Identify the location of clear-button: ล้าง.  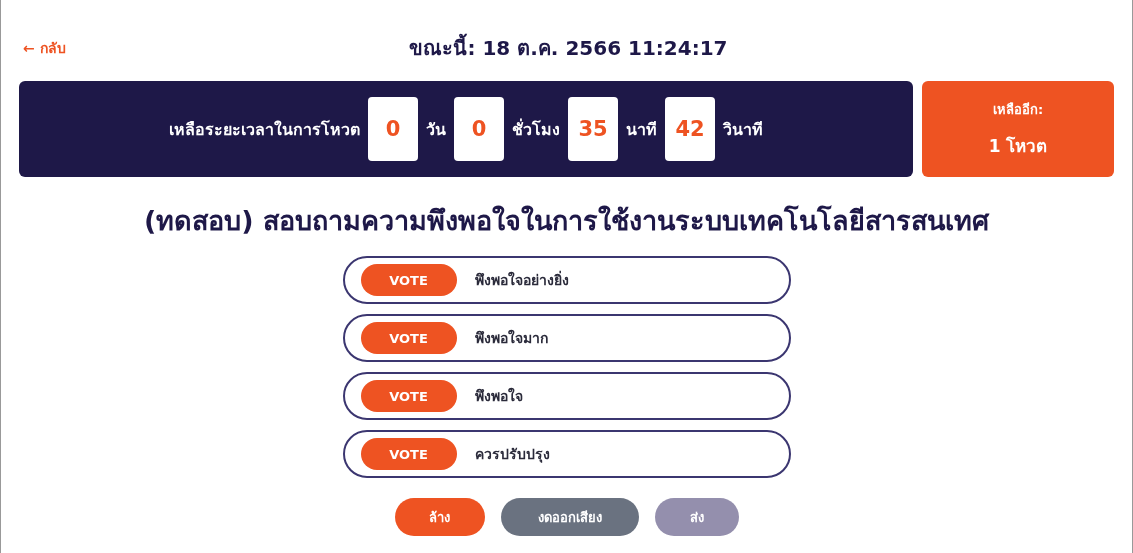
(439, 517).